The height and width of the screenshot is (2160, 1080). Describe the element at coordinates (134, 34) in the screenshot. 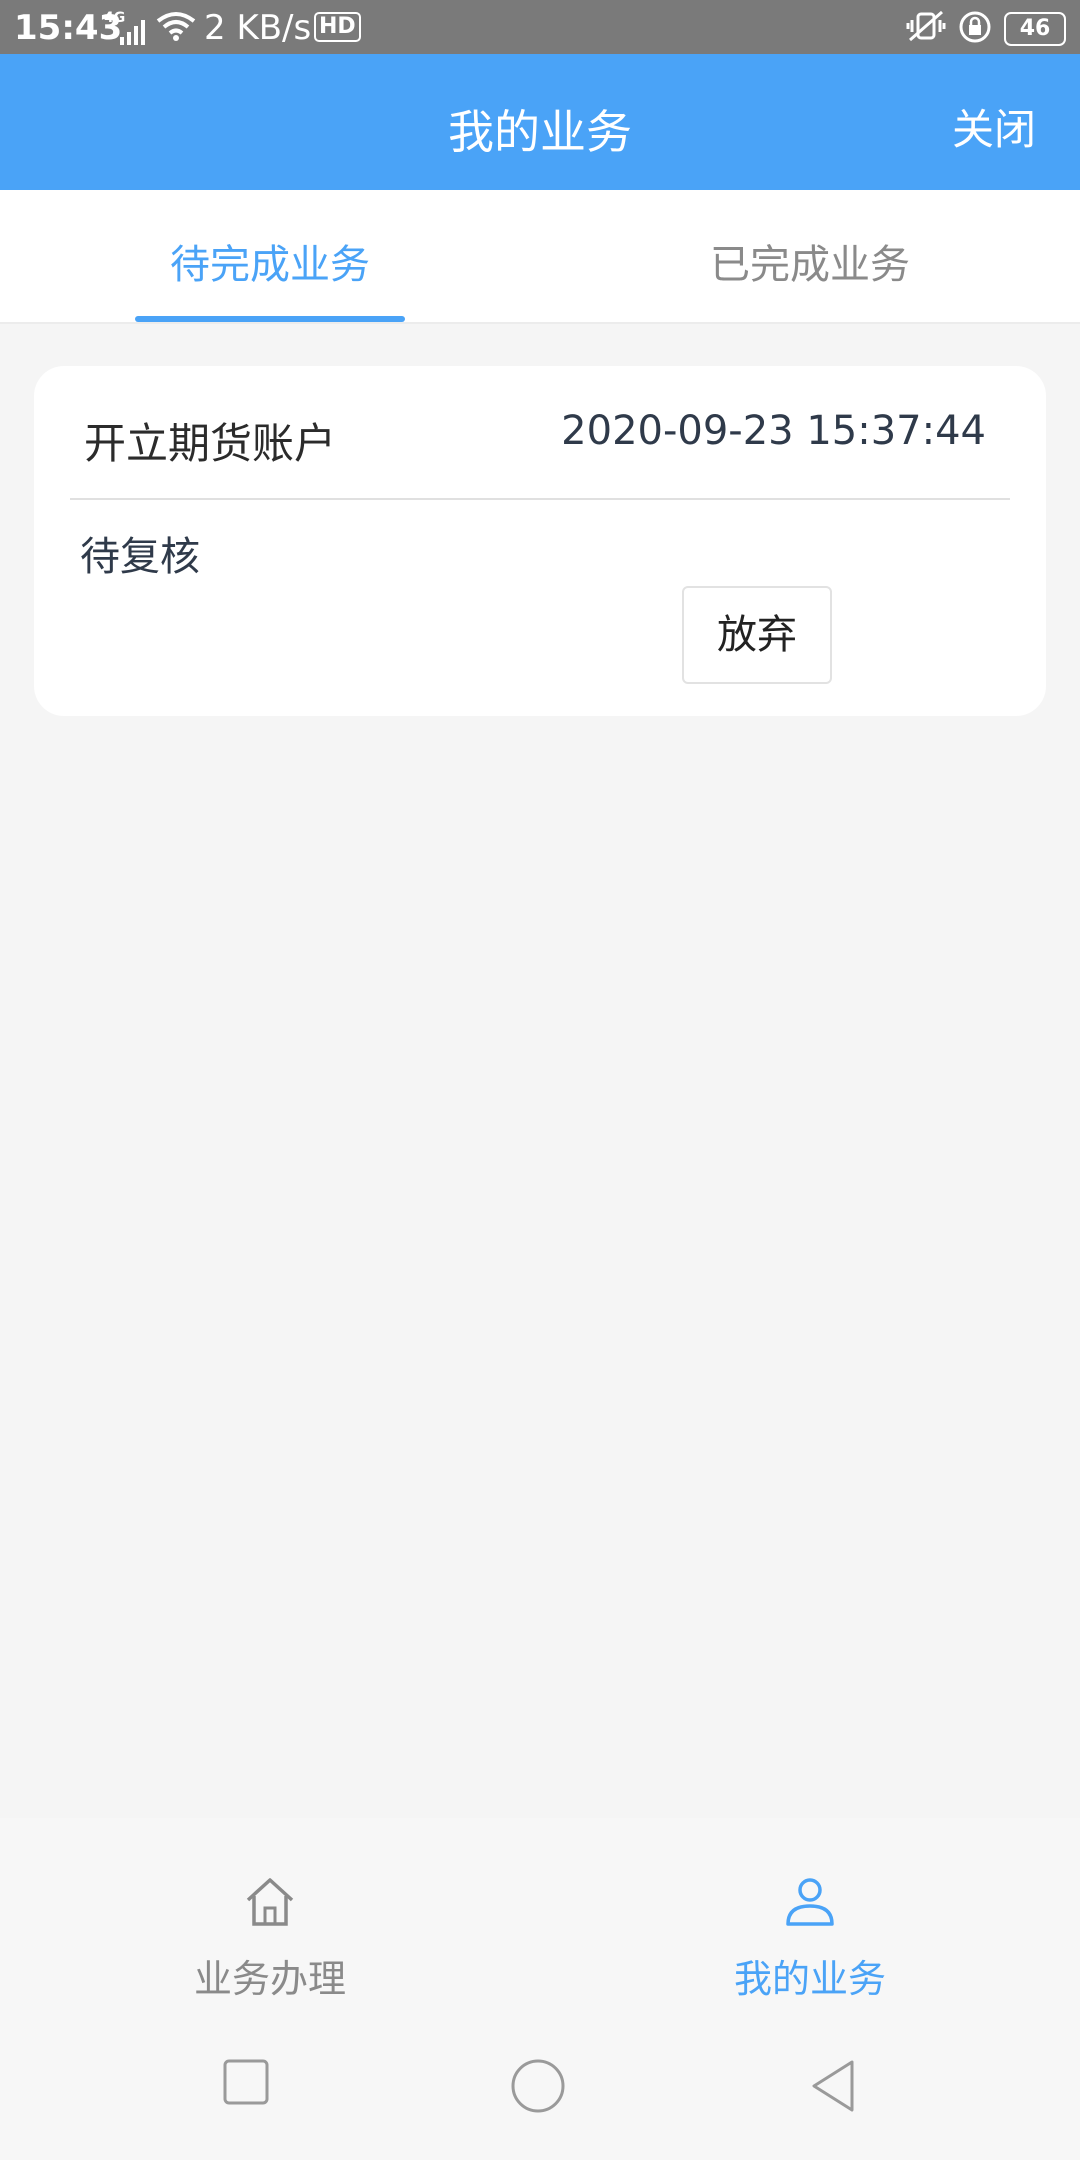

I see `signal-icon` at that location.